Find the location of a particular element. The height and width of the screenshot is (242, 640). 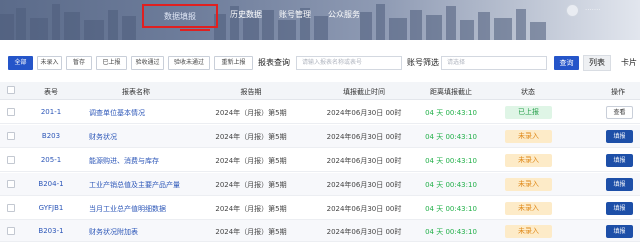

view-button: 查看 is located at coordinates (619, 112).